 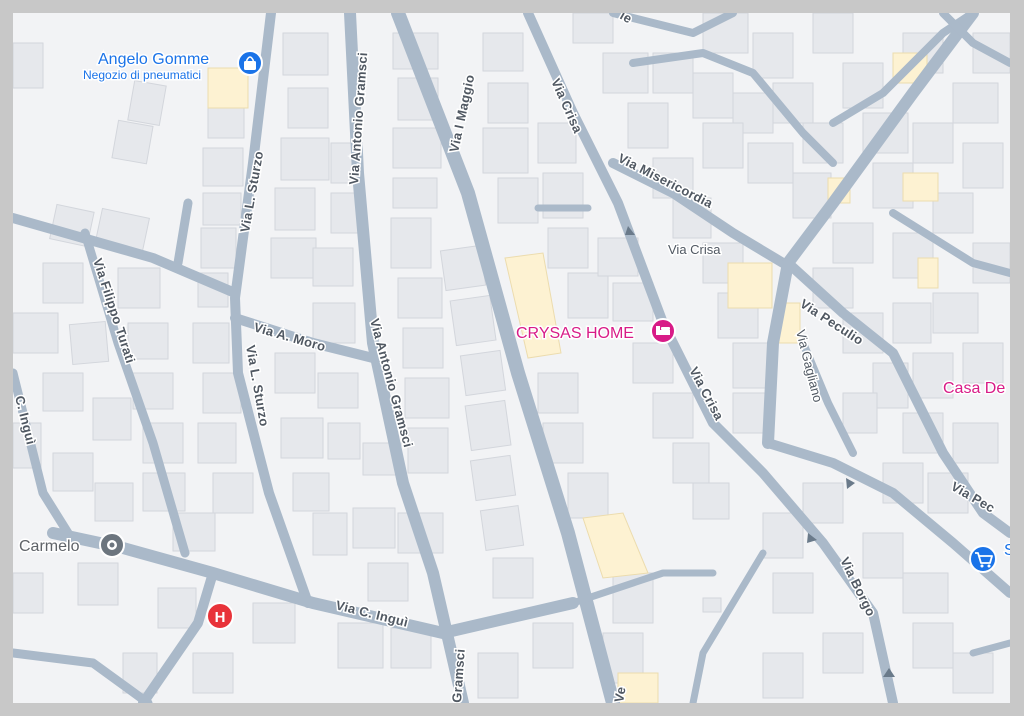 I want to click on poi-shop: S, so click(x=989, y=557).